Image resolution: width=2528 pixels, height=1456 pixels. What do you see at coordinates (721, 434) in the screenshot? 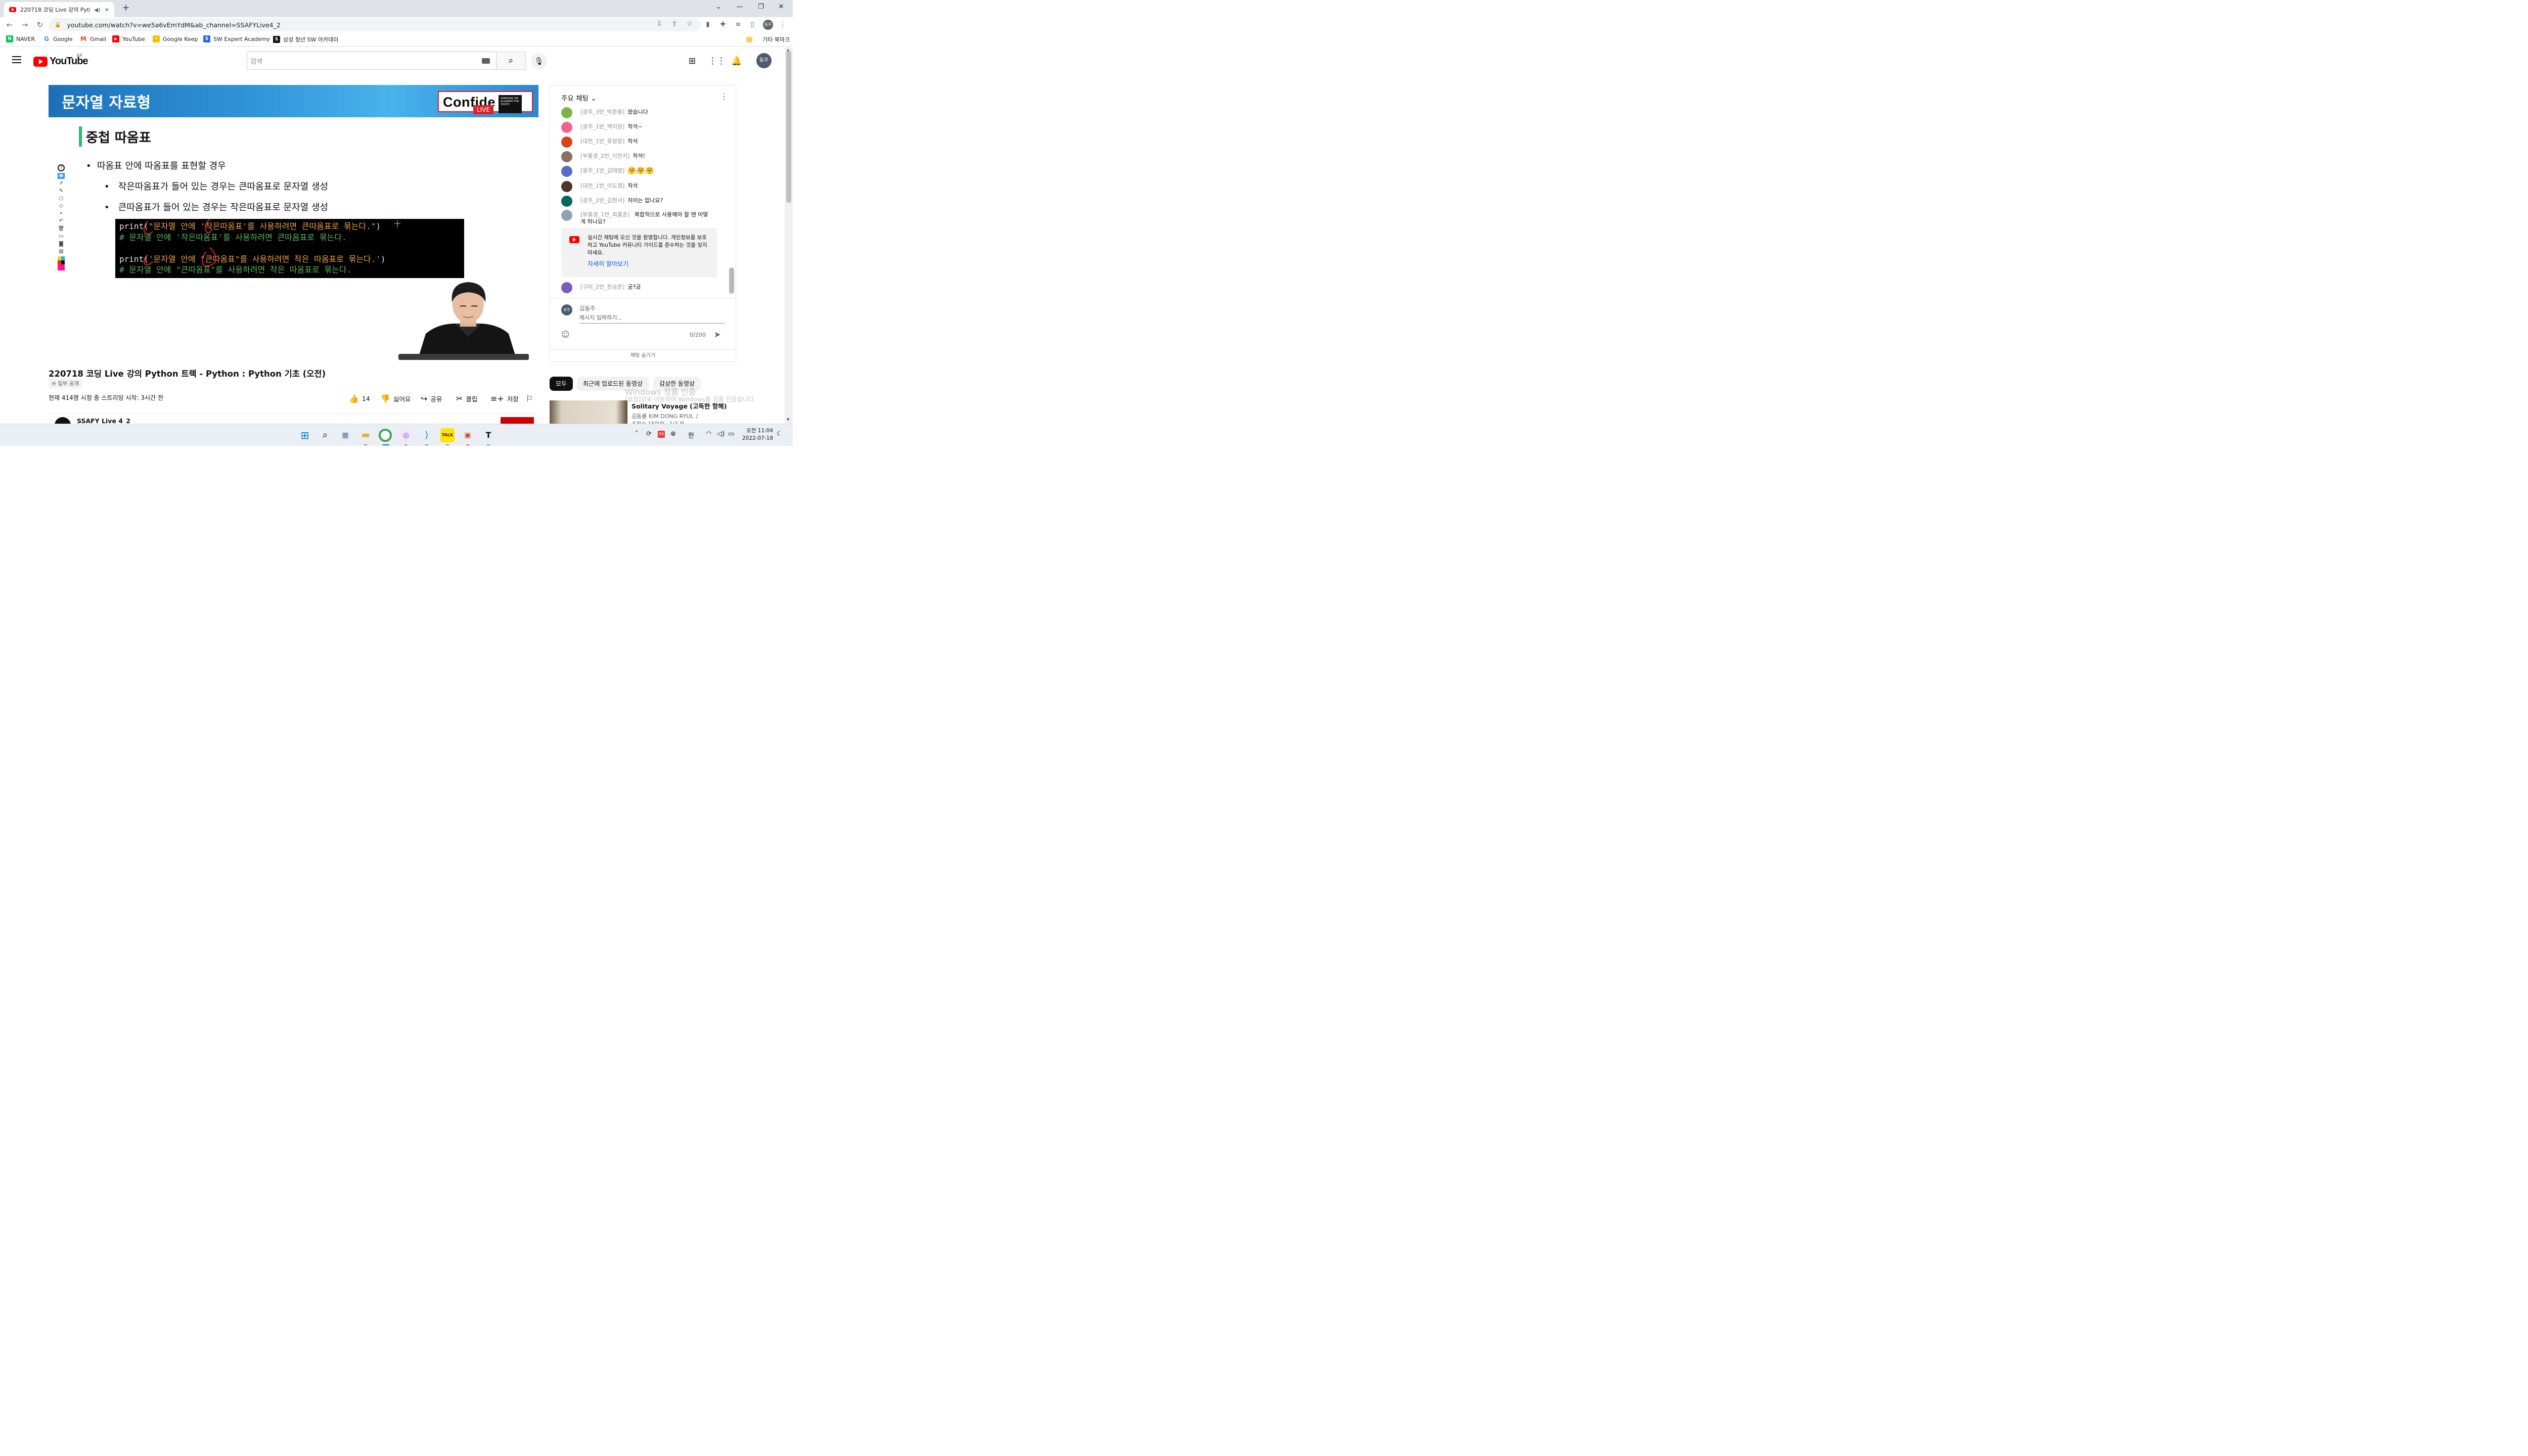
I see `volume-icon: ◁)` at bounding box center [721, 434].